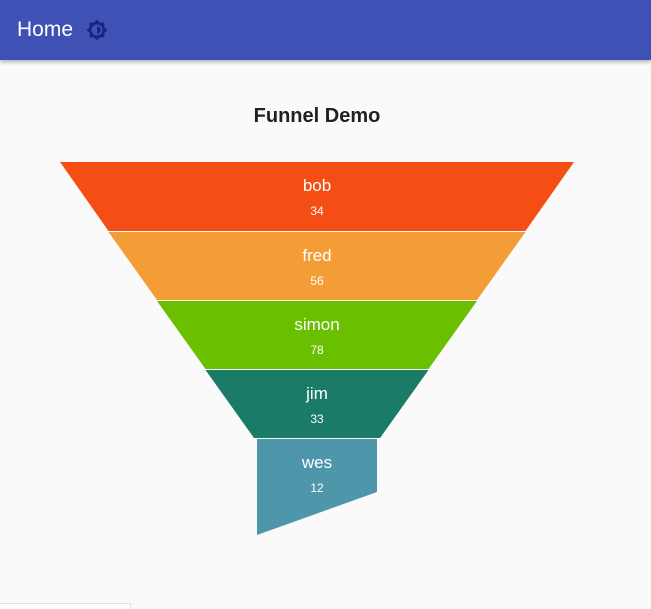 Image resolution: width=651 pixels, height=609 pixels. What do you see at coordinates (316, 255) in the screenshot?
I see `funnel-segment-label: fred` at bounding box center [316, 255].